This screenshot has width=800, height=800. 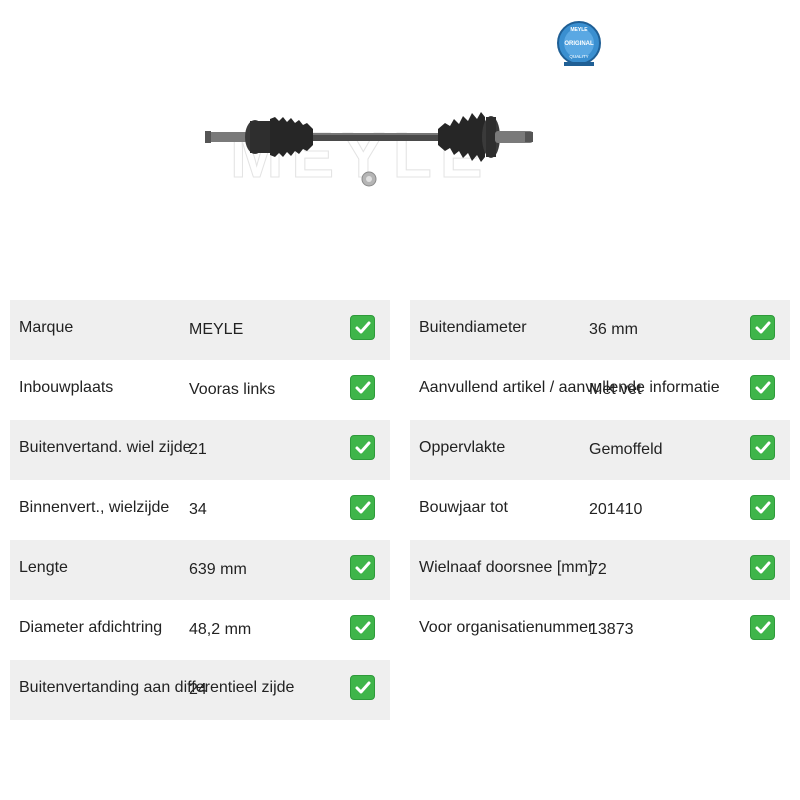 I want to click on spec-row: Lengte 639 mm, so click(x=200, y=570).